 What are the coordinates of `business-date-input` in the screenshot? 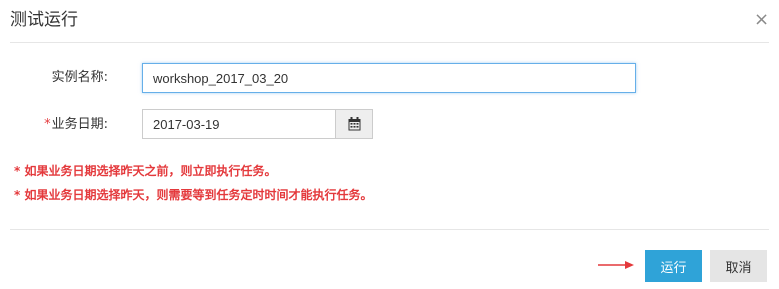 It's located at (239, 124).